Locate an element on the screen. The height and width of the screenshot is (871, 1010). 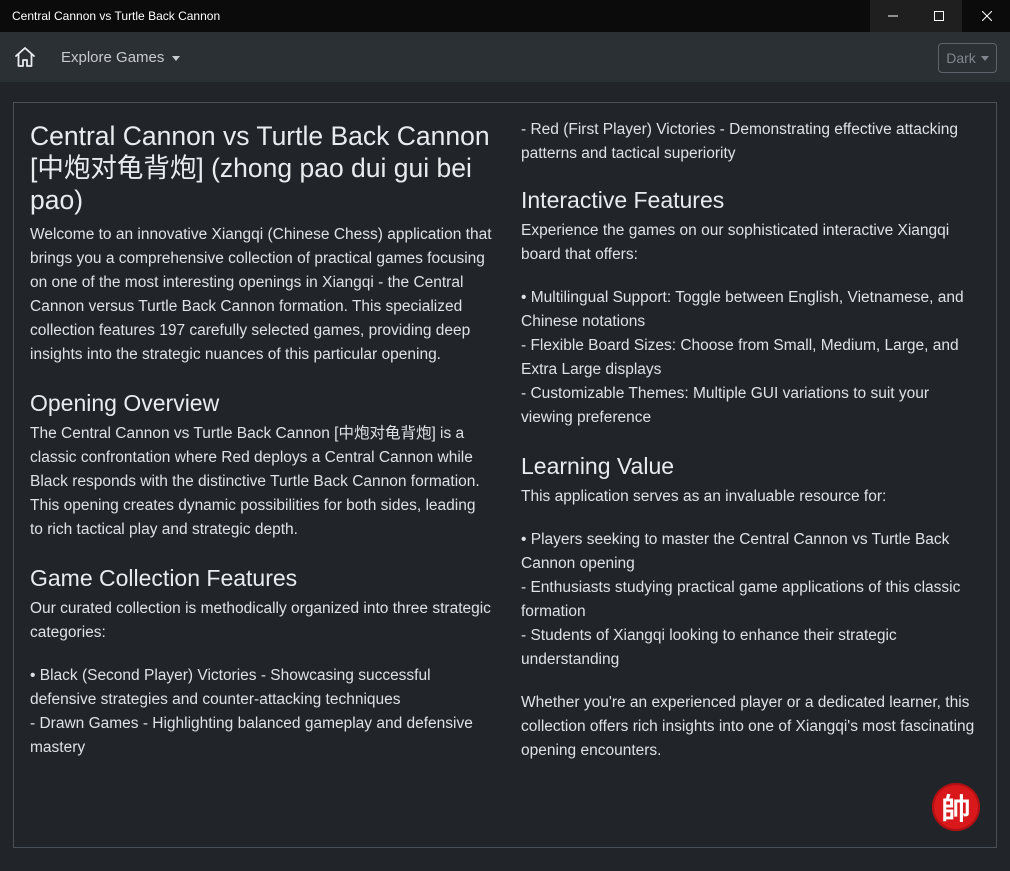
theme-label: Dark is located at coordinates (961, 58).